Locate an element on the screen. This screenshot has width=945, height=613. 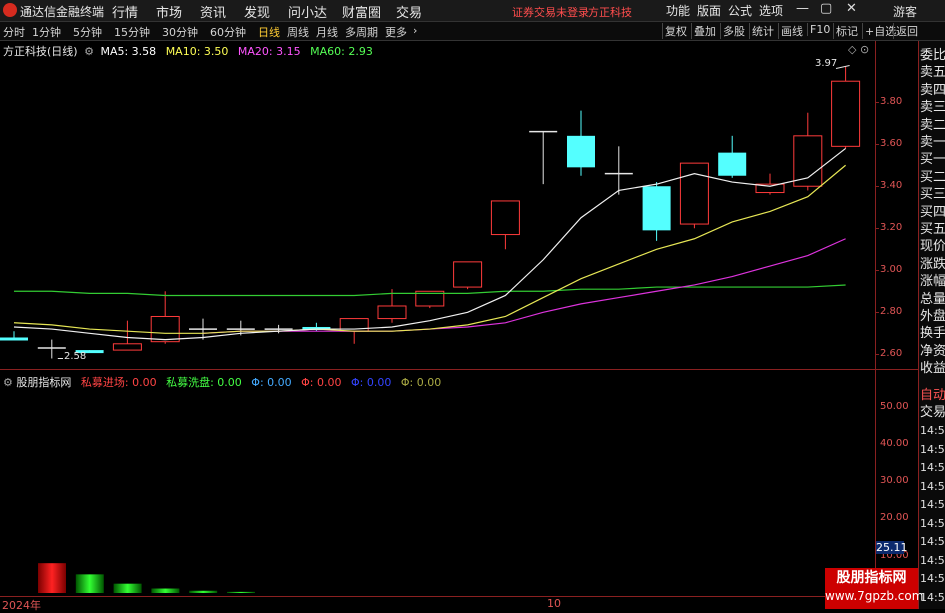
tool-f10: F10 is located at coordinates (819, 29).